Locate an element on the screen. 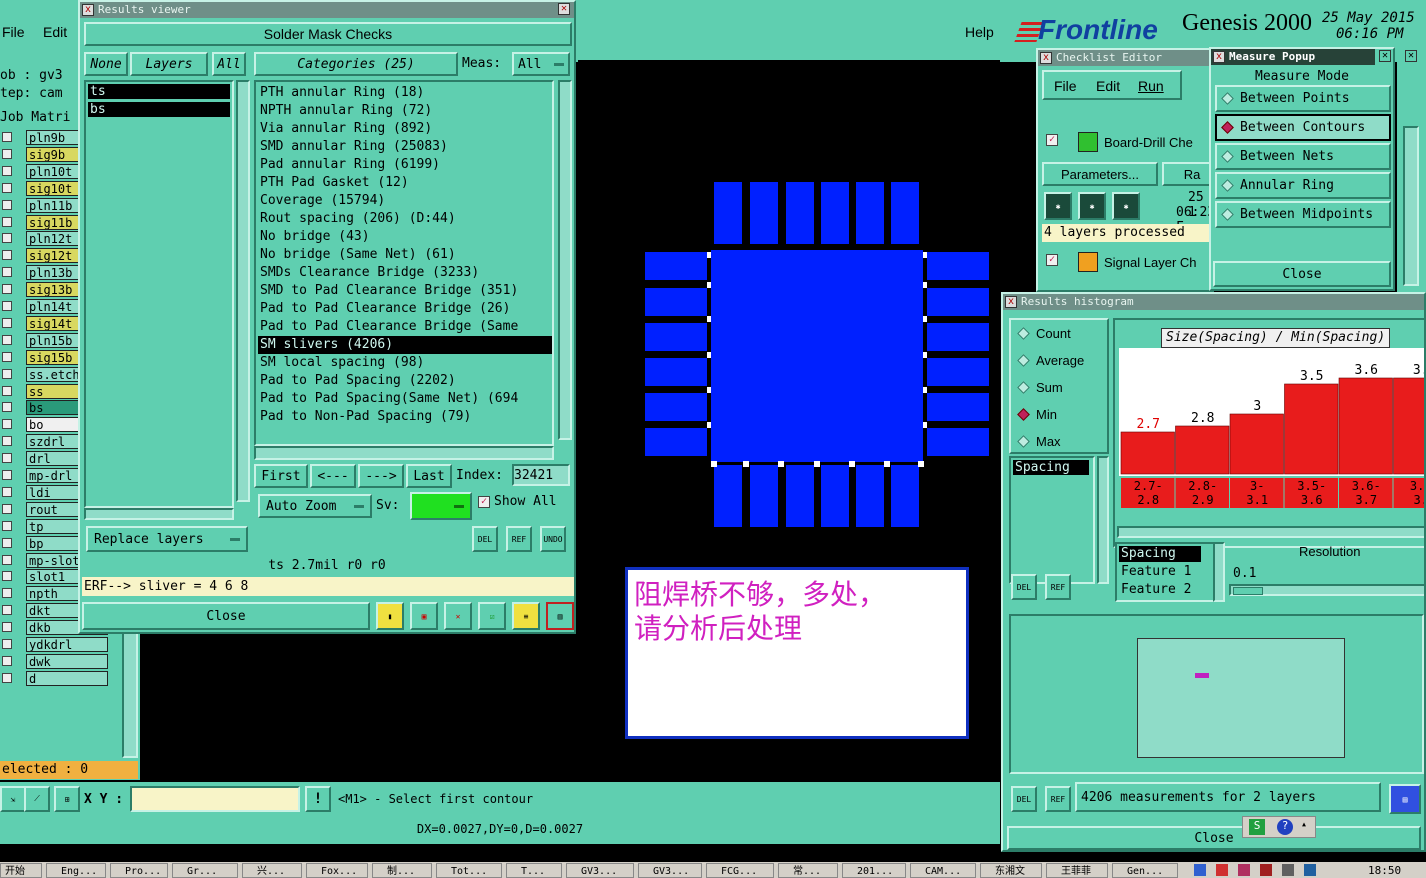 Image resolution: width=1426 pixels, height=878 pixels. drill-tool-icon-3: ✱ is located at coordinates (1126, 206).